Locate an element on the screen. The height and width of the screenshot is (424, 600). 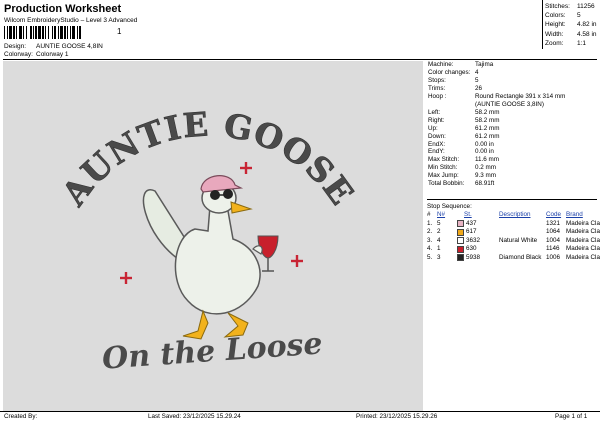
info-divider is located at coordinates (512, 199).